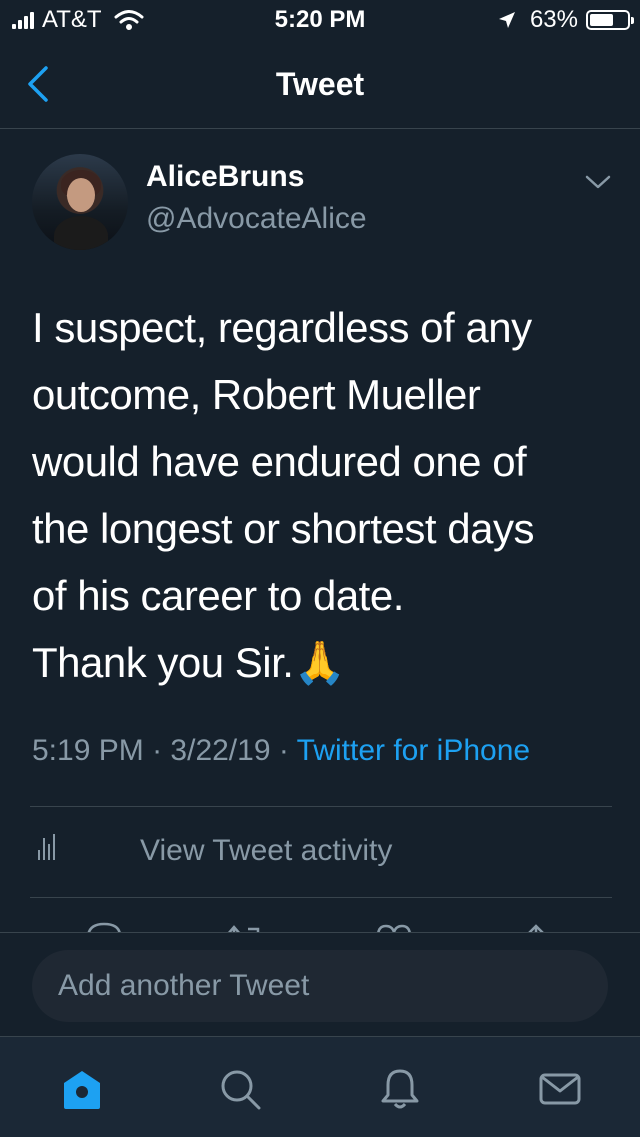 The height and width of the screenshot is (1137, 640). I want to click on messages-icon, so click(560, 1089).